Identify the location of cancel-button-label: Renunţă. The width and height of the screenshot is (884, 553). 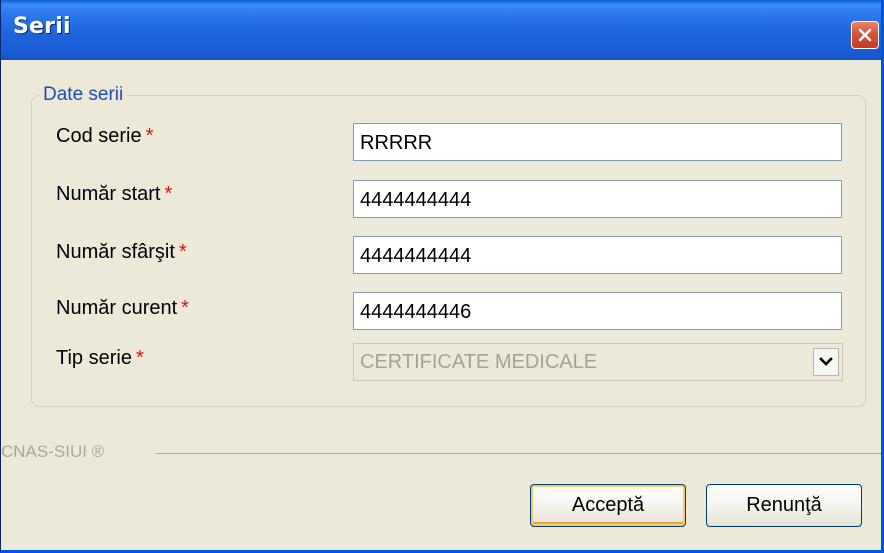
(784, 505).